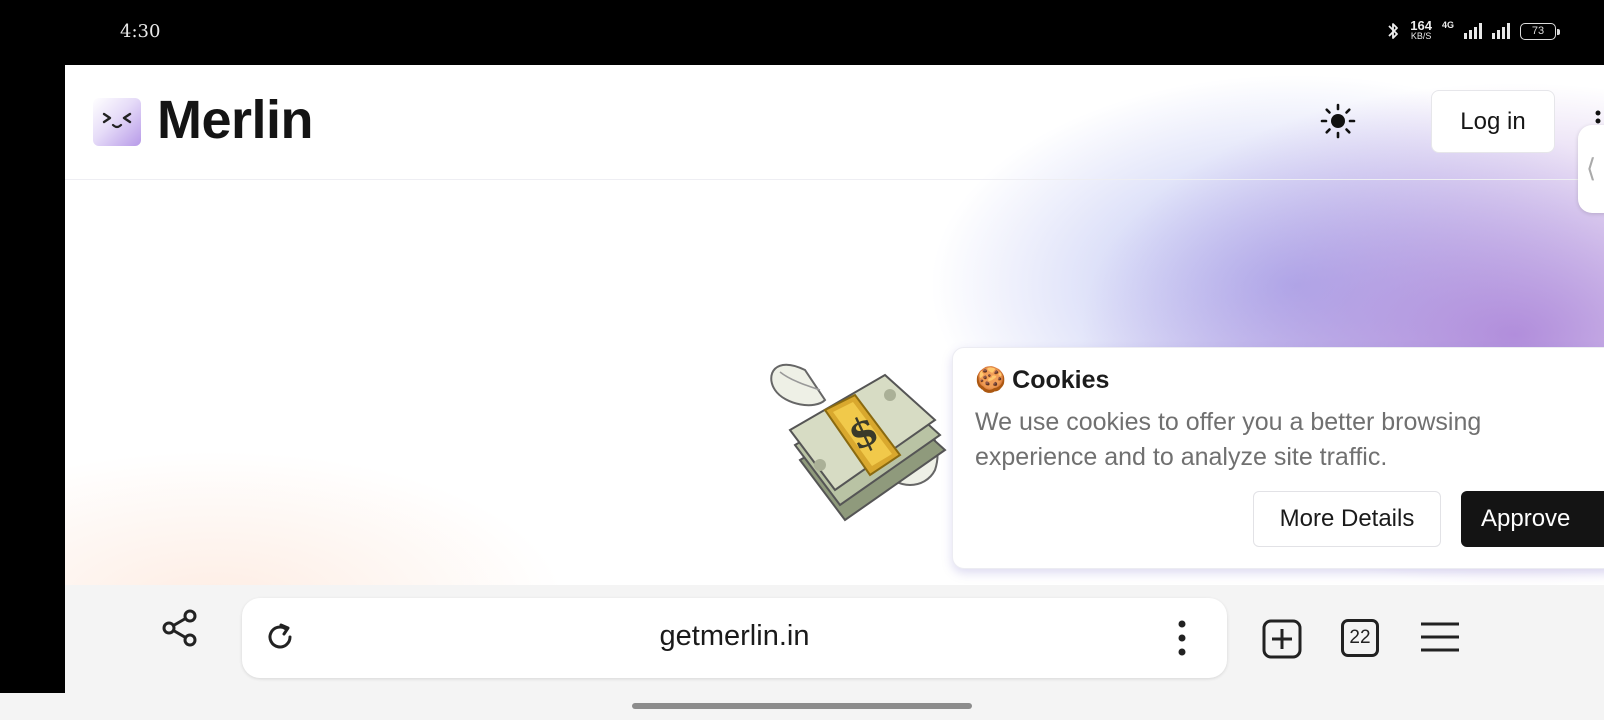 The width and height of the screenshot is (1604, 720). Describe the element at coordinates (1393, 31) in the screenshot. I see `bluetooth-icon` at that location.